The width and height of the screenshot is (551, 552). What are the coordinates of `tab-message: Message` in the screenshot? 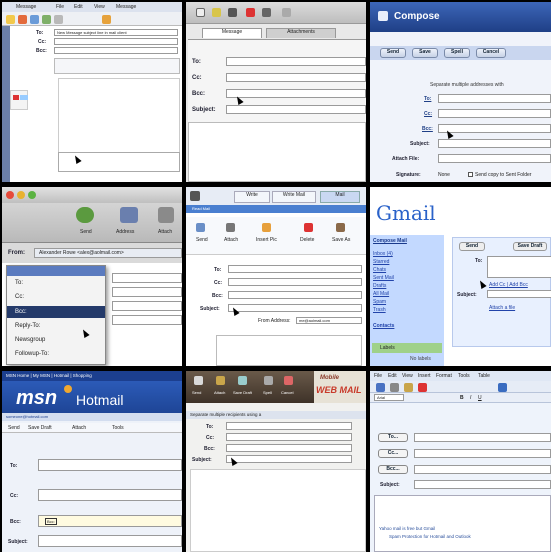 It's located at (232, 33).